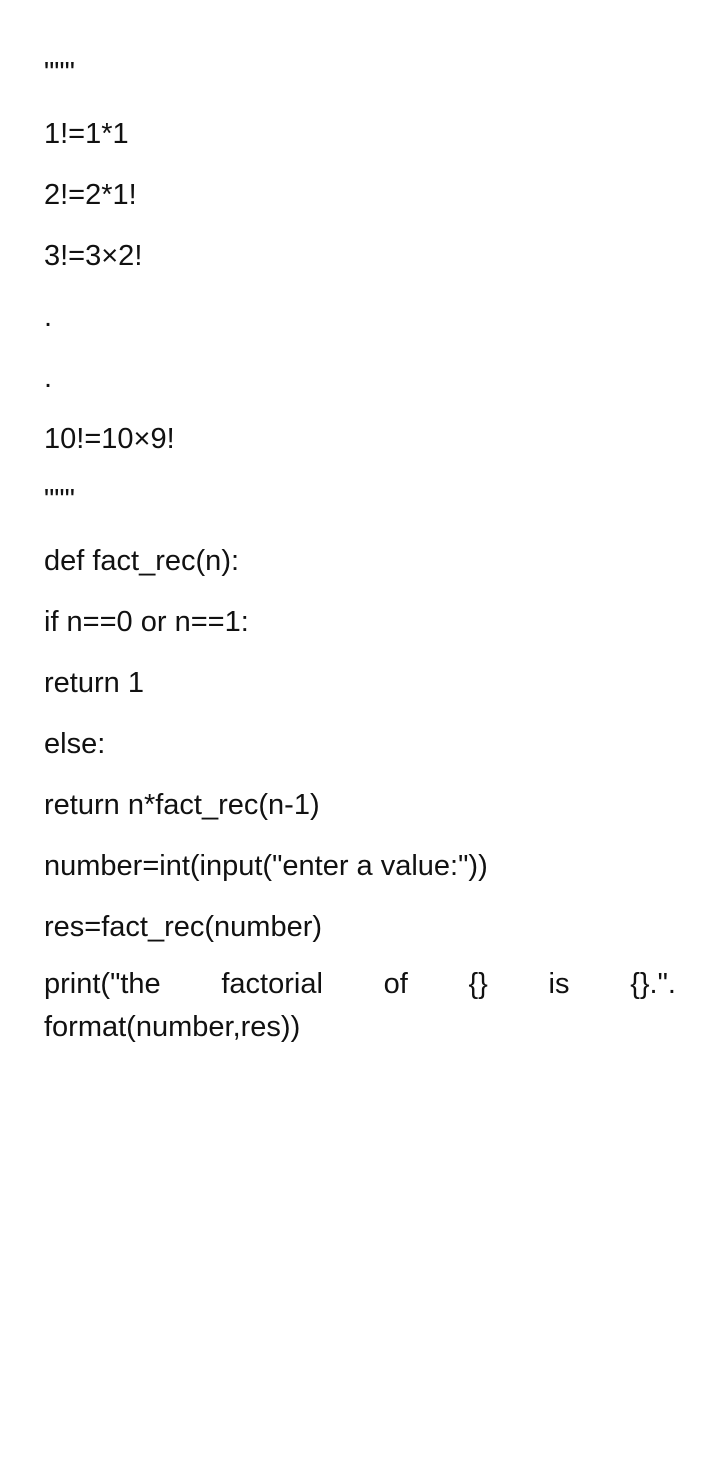 The width and height of the screenshot is (720, 1468). Describe the element at coordinates (48, 378) in the screenshot. I see `text-line-ellipsis-2: .` at that location.